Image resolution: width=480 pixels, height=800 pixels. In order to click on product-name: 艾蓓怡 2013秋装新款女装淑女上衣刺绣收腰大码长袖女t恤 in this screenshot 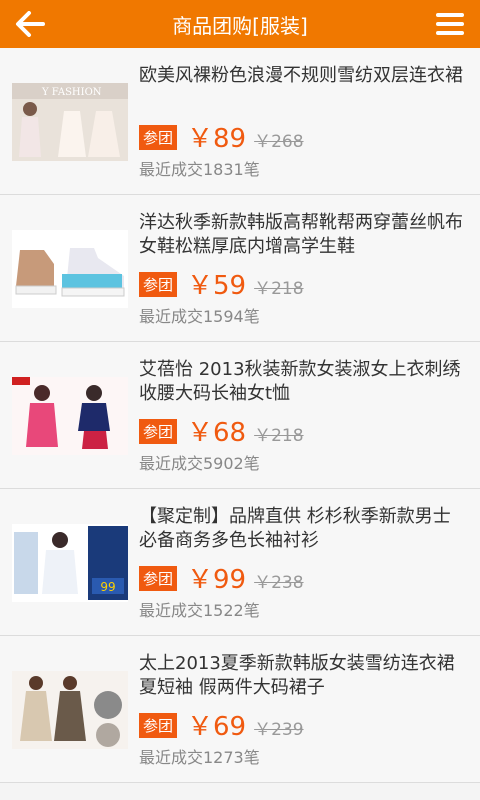, I will do `click(300, 381)`.